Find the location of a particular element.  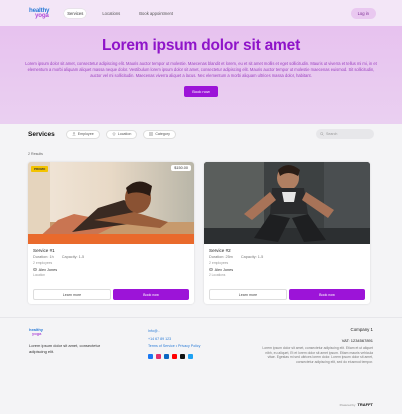

service-location: 2 Locations is located at coordinates (217, 275).